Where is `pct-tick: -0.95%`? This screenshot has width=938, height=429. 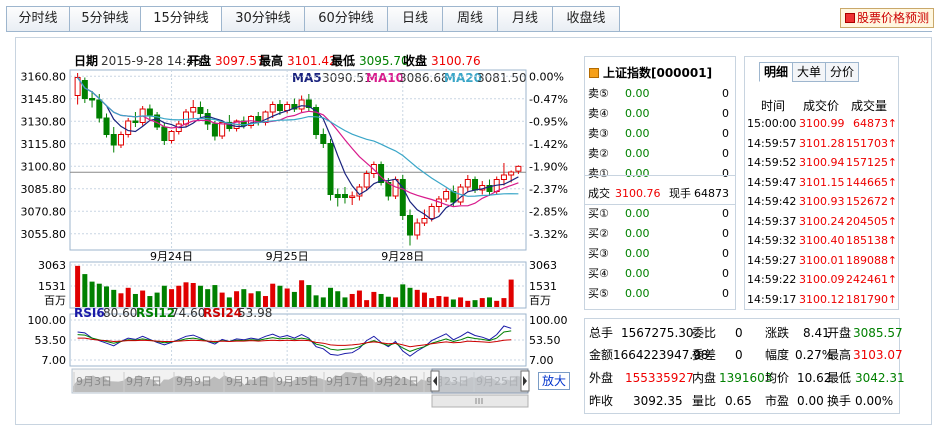
pct-tick: -0.95% is located at coordinates (548, 121).